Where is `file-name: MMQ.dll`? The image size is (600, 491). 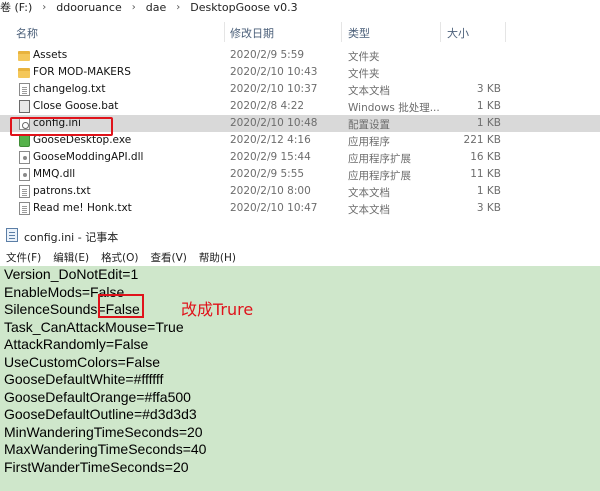 file-name: MMQ.dll is located at coordinates (54, 174).